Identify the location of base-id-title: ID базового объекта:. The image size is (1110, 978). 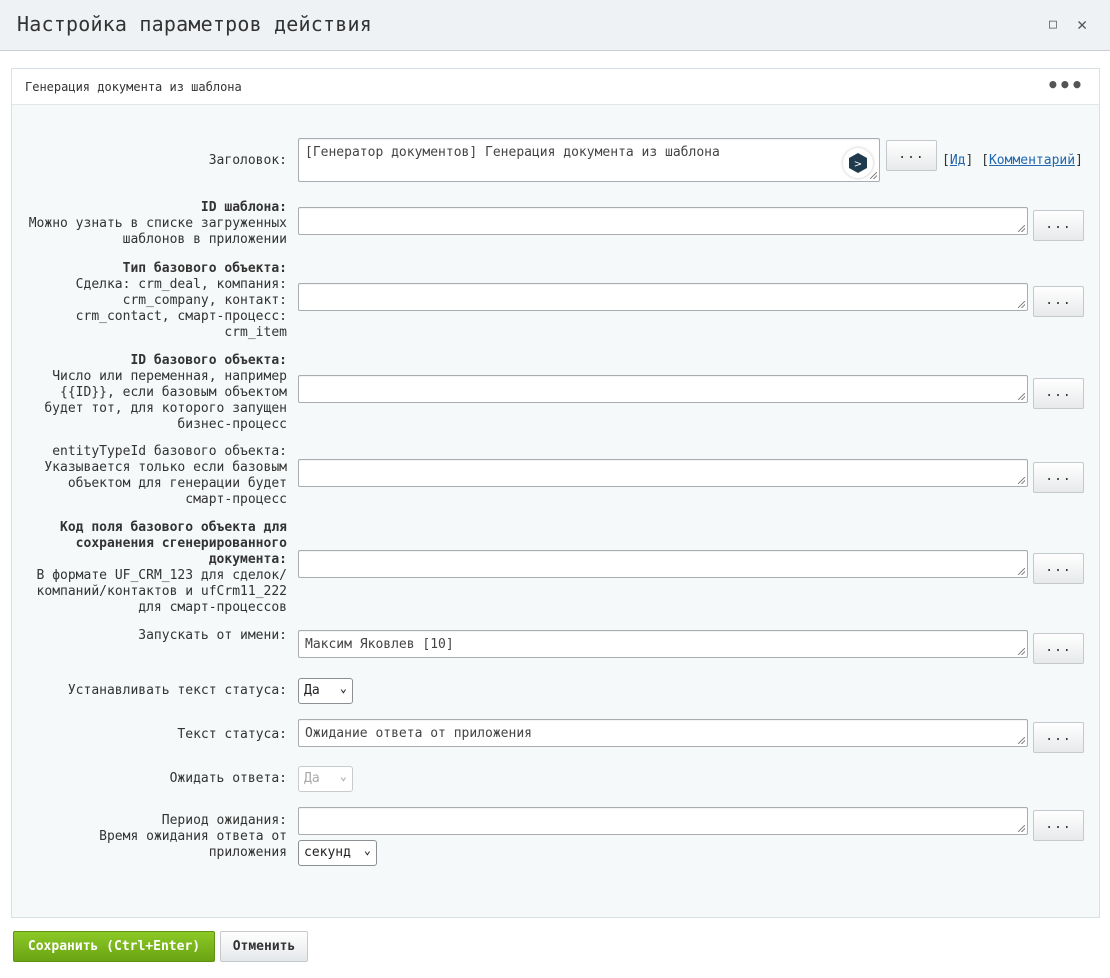
(208, 360).